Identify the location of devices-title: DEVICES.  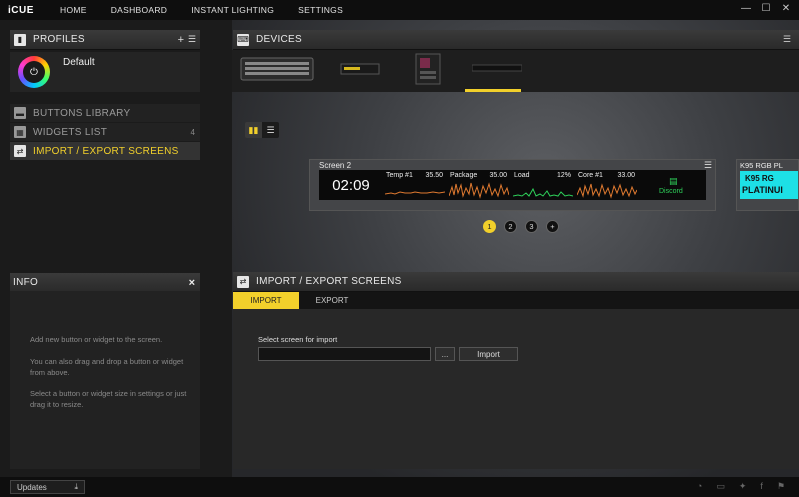
(279, 39).